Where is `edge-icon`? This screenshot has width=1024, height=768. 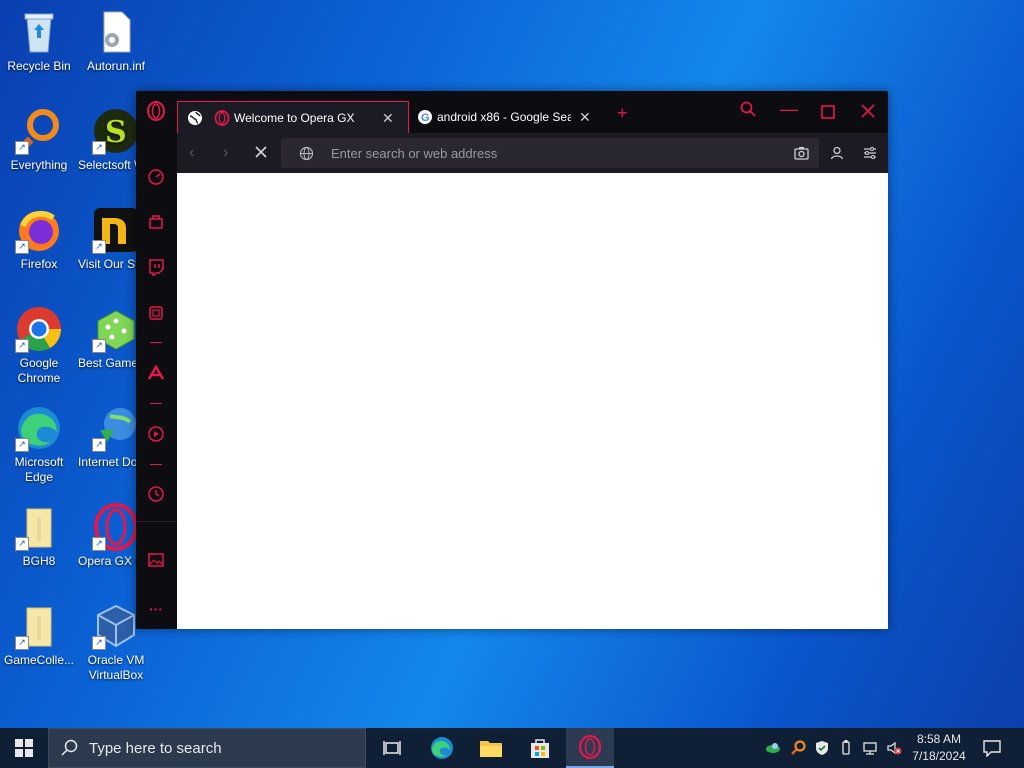 edge-icon is located at coordinates (442, 748).